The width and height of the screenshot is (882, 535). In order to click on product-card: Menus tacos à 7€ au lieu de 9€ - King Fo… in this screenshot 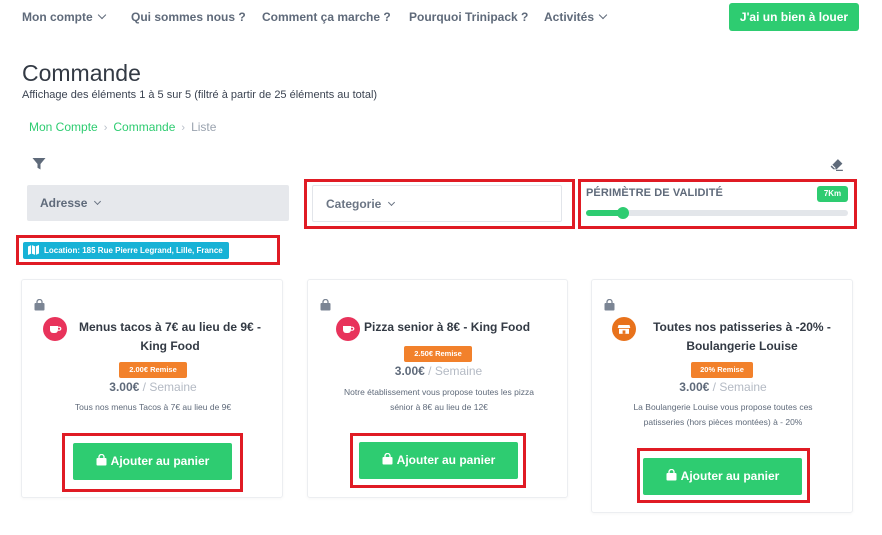, I will do `click(152, 388)`.